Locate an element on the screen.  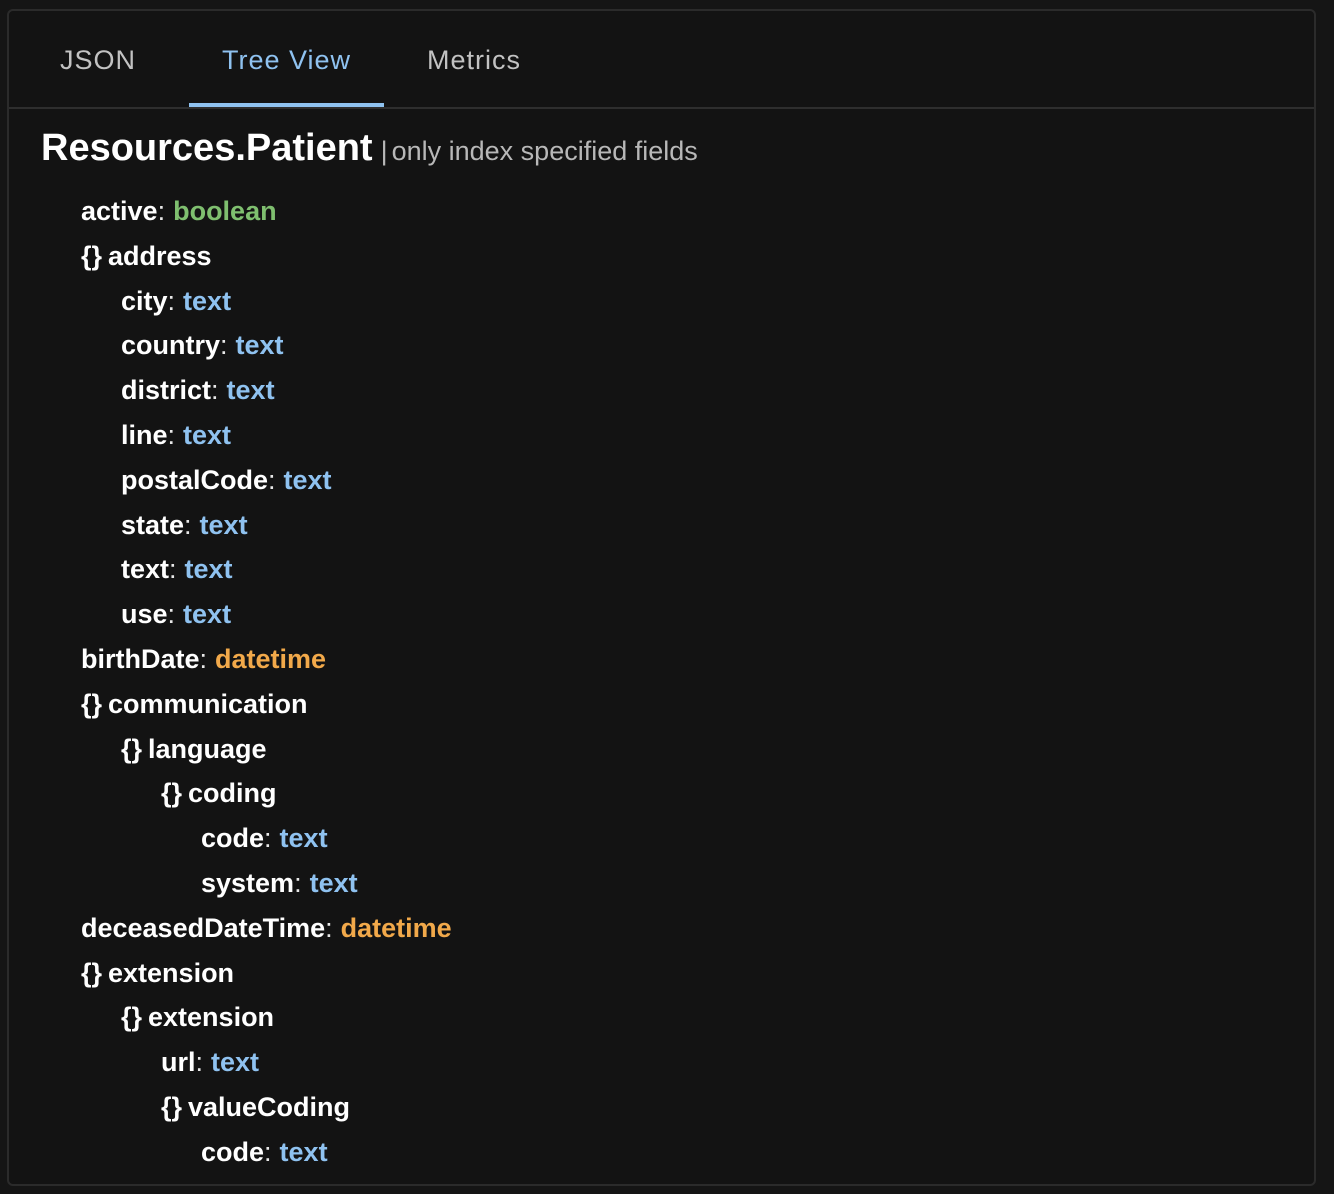
field-name: use is located at coordinates (144, 614).